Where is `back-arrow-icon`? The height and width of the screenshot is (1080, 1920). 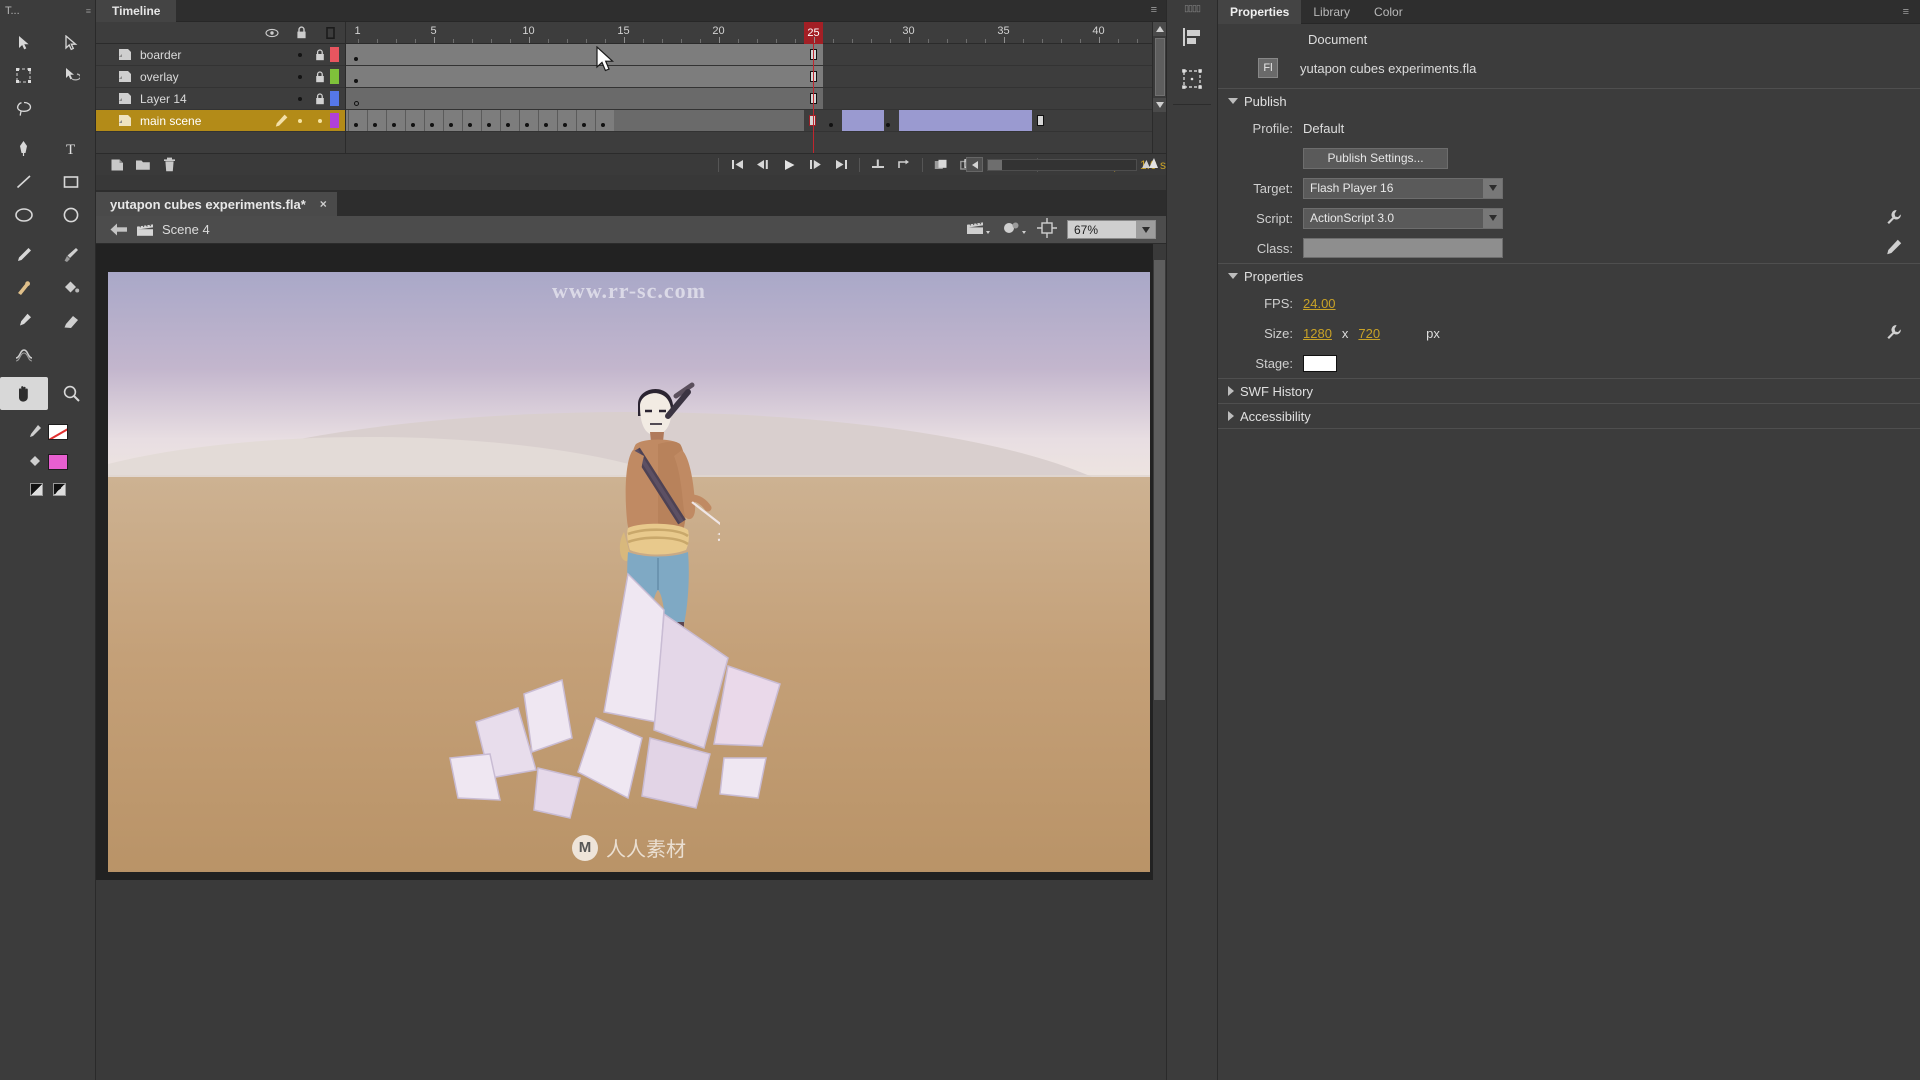
back-arrow-icon is located at coordinates (119, 229).